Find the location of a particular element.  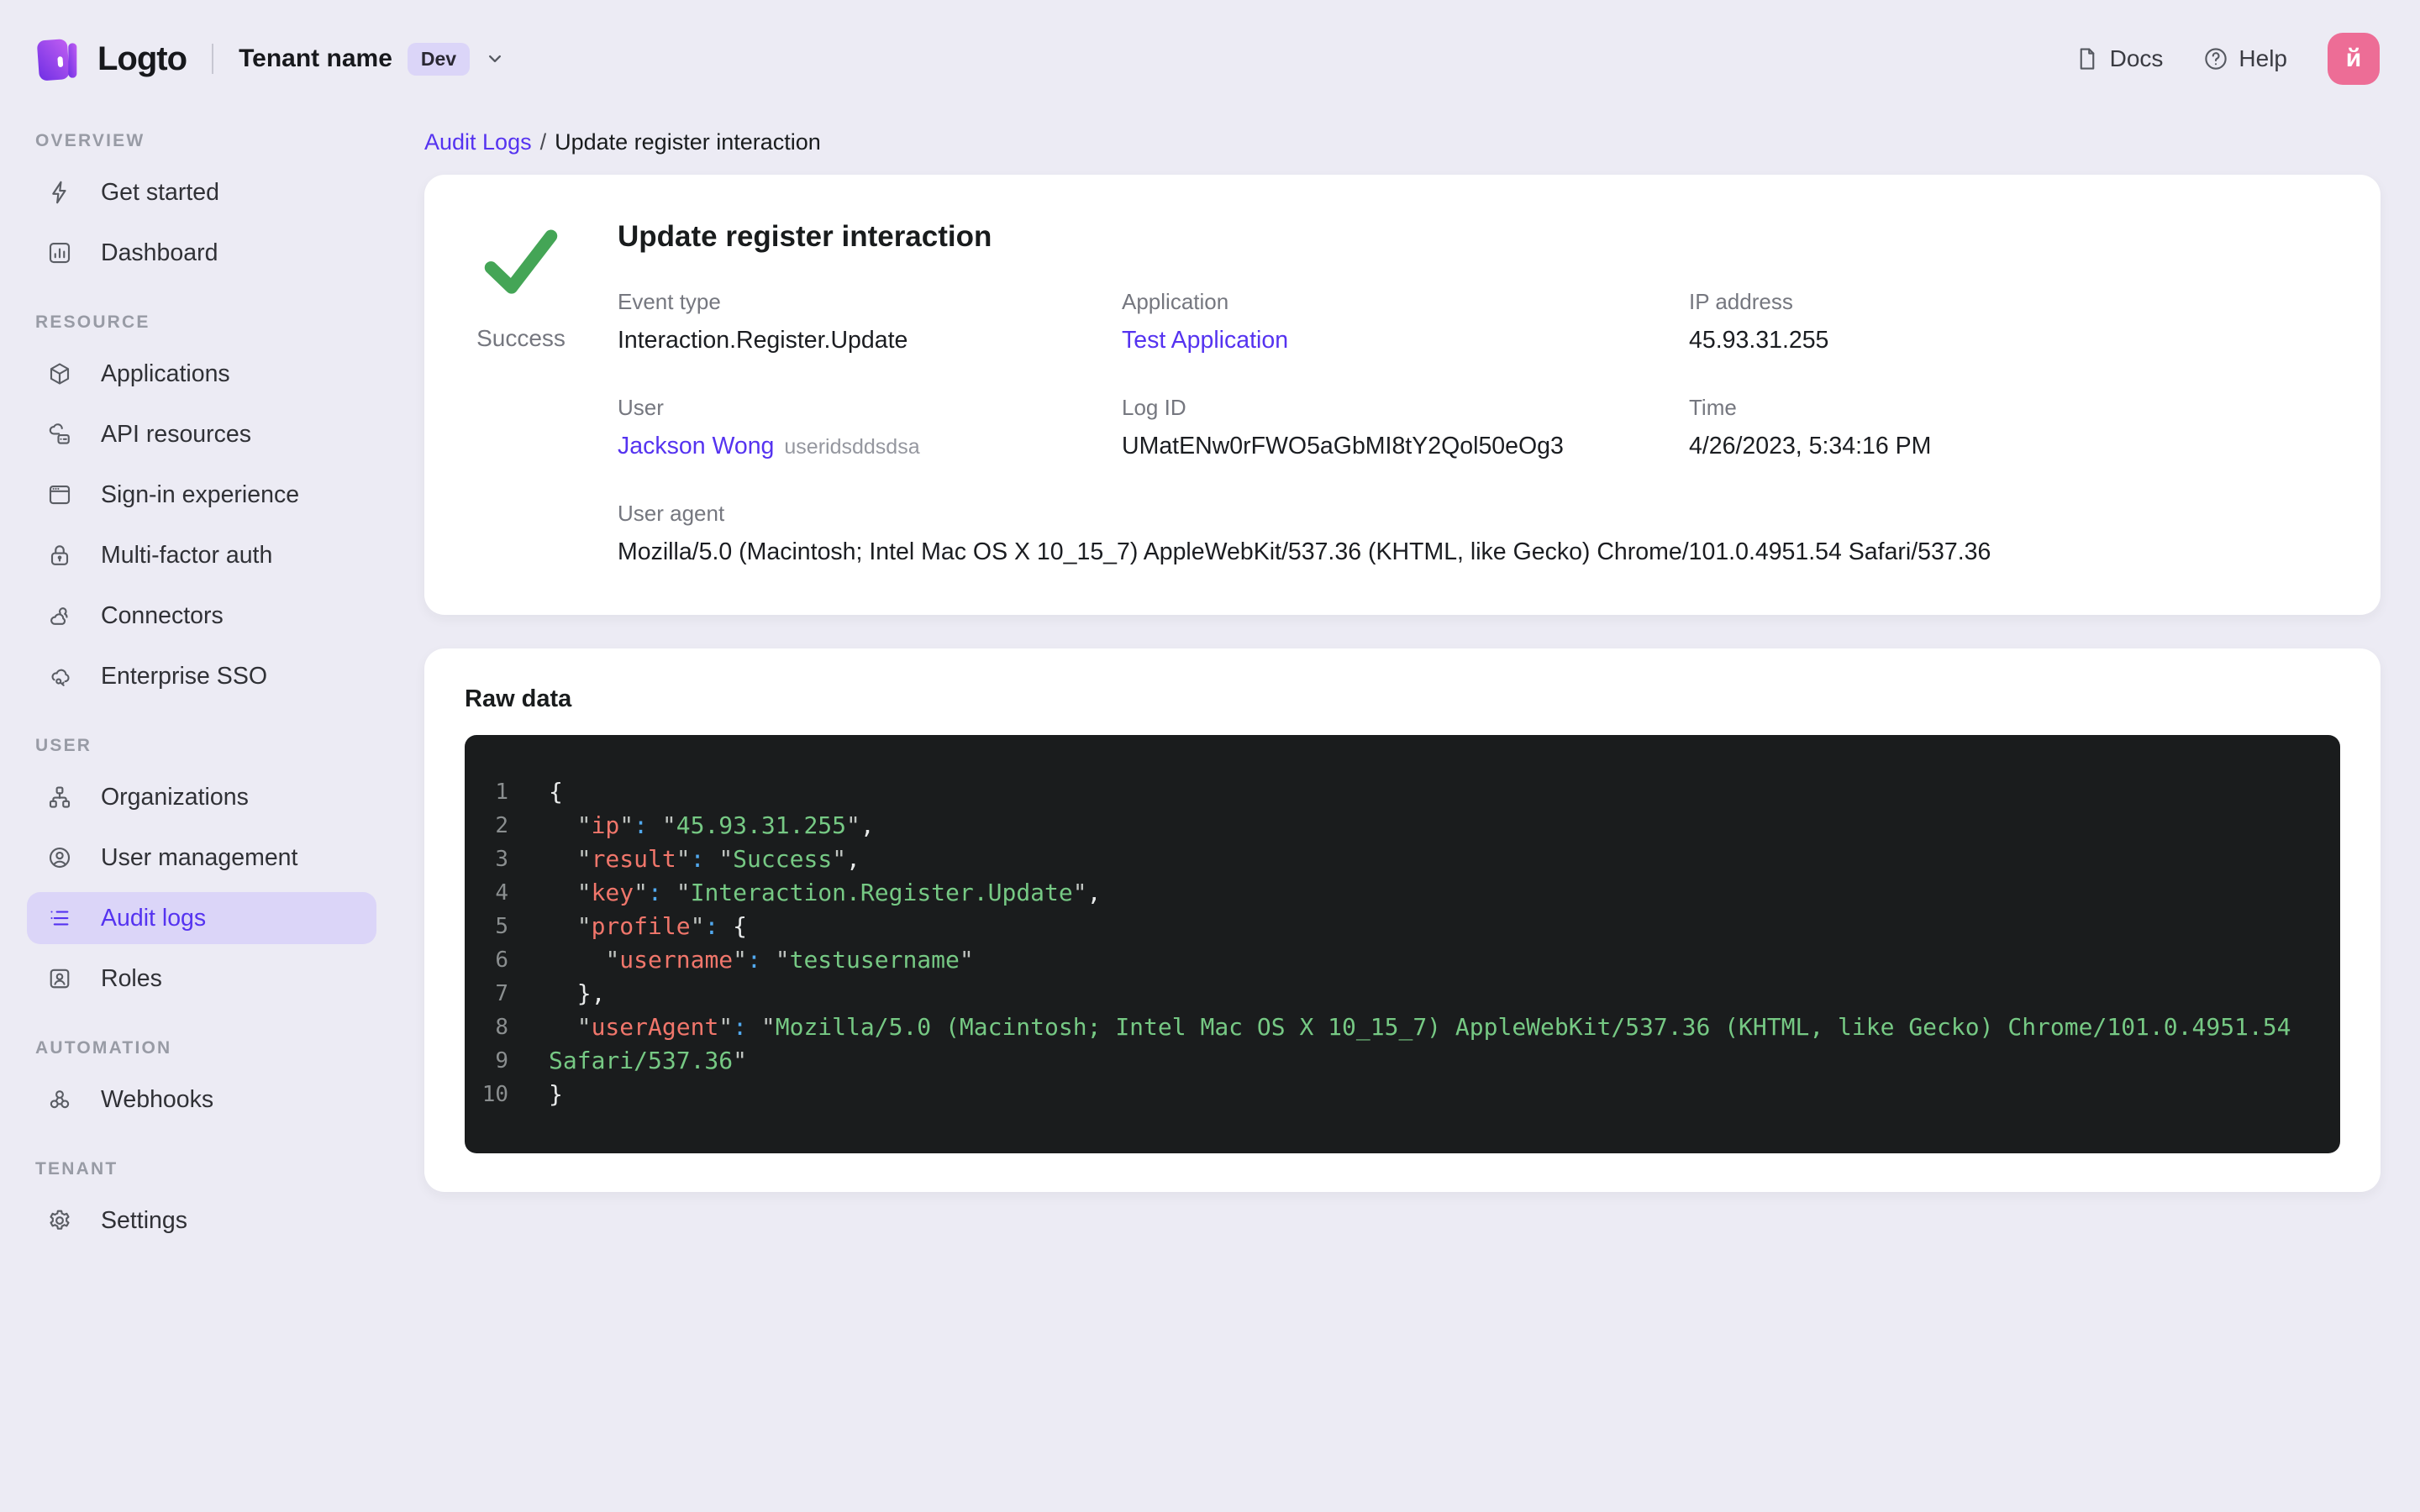

help-button: Help is located at coordinates (2245, 58).